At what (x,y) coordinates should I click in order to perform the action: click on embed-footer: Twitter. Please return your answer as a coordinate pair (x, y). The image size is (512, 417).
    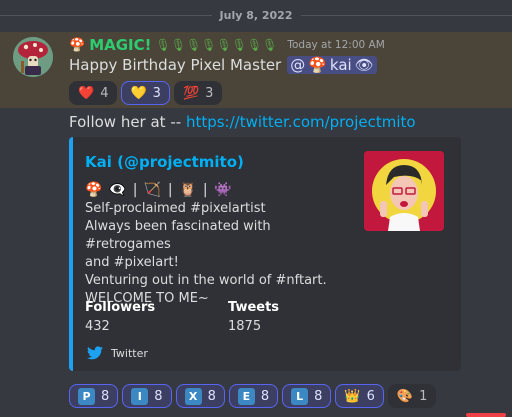
    Looking at the image, I should click on (117, 353).